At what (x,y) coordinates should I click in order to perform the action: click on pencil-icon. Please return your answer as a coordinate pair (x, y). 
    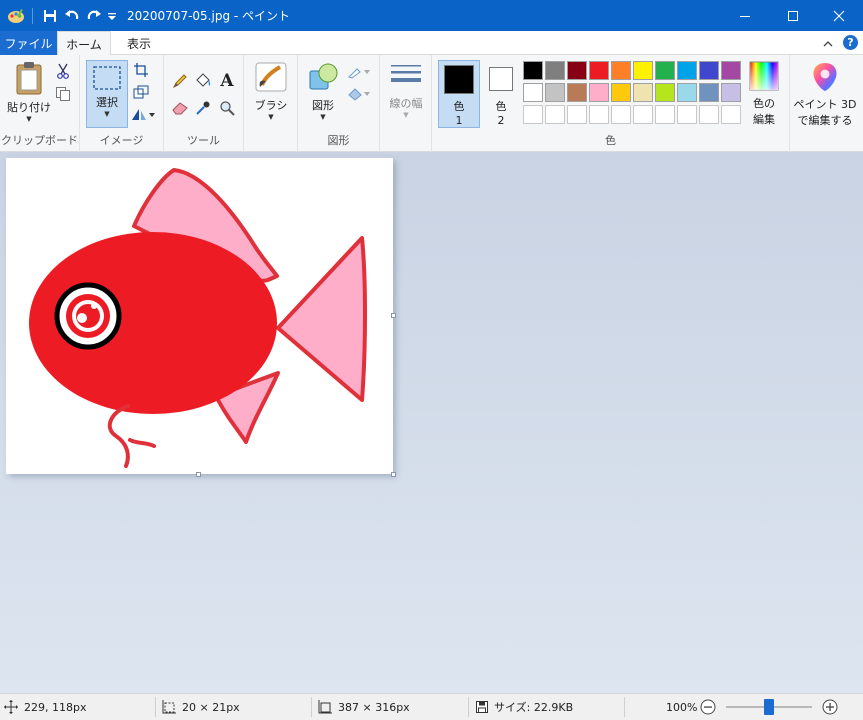
    Looking at the image, I should click on (180, 81).